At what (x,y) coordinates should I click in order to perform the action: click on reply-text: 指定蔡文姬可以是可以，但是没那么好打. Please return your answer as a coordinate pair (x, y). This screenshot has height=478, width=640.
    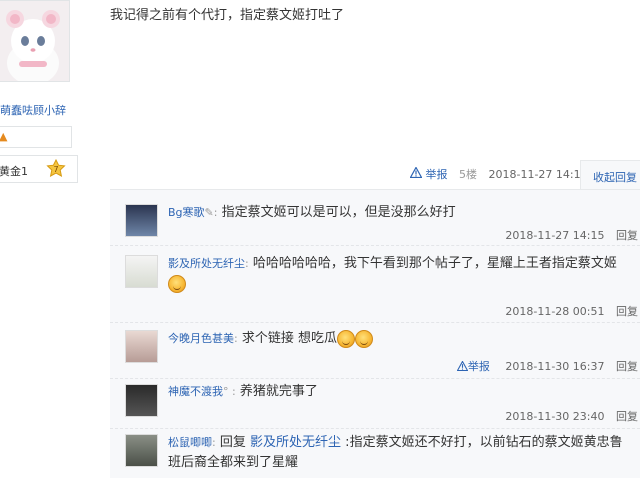
    Looking at the image, I should click on (338, 212).